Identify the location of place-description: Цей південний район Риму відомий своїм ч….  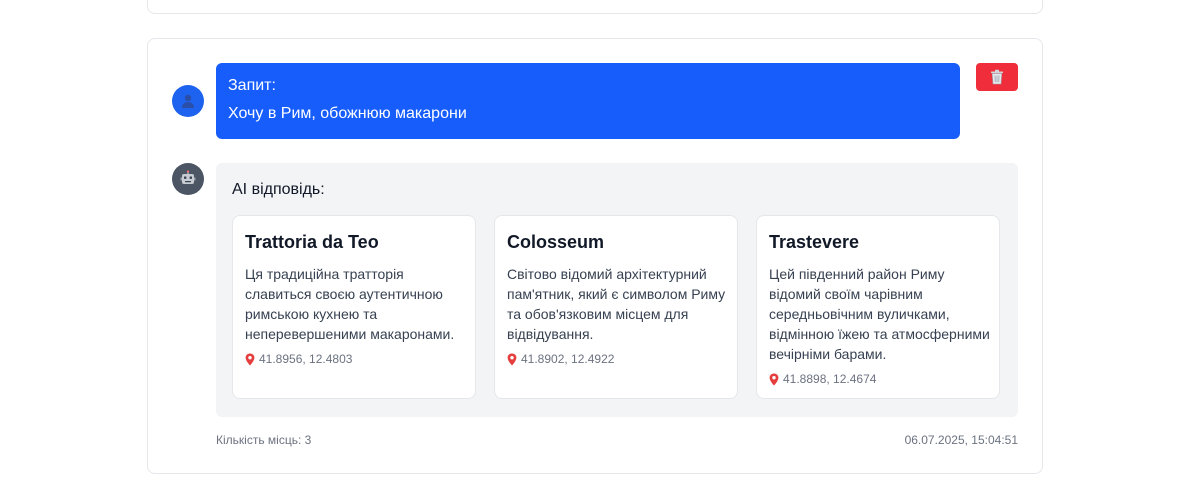
(879, 314).